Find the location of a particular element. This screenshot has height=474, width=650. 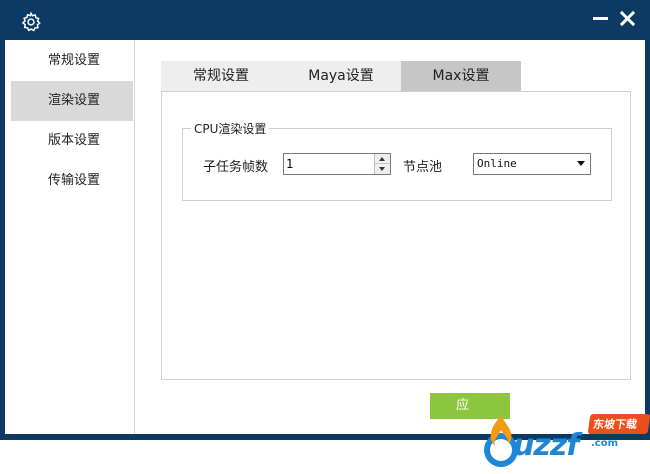

sidebar-item-version: 版本设置 is located at coordinates (72, 141).